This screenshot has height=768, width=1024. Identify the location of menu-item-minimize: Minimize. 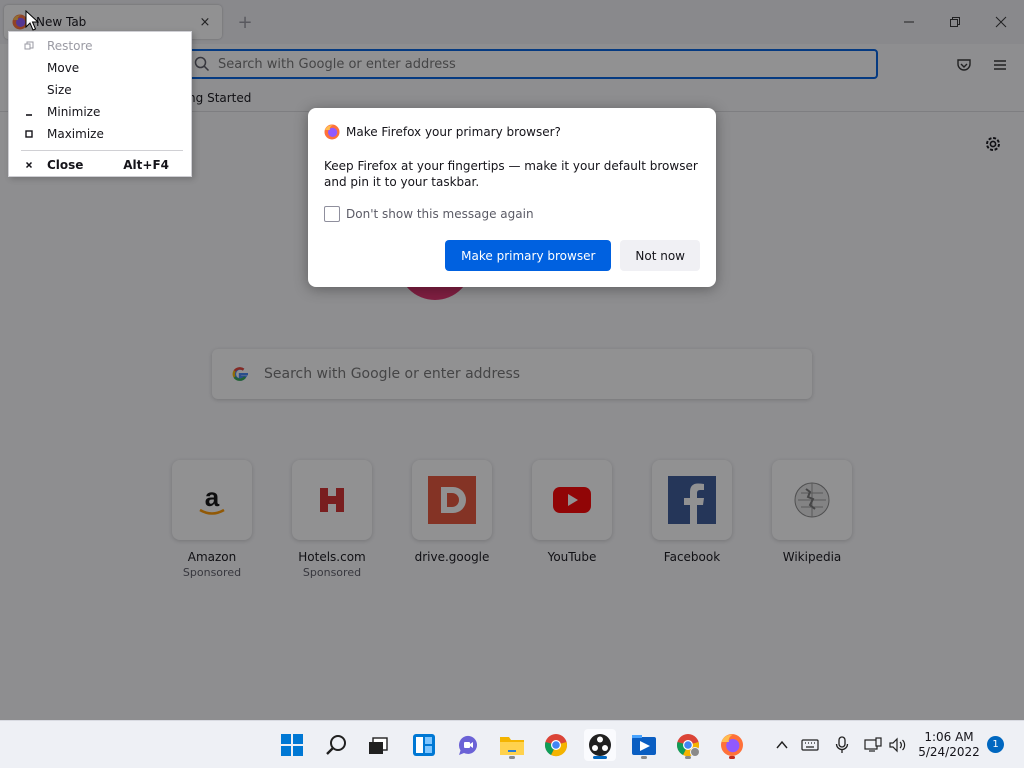
(100, 112).